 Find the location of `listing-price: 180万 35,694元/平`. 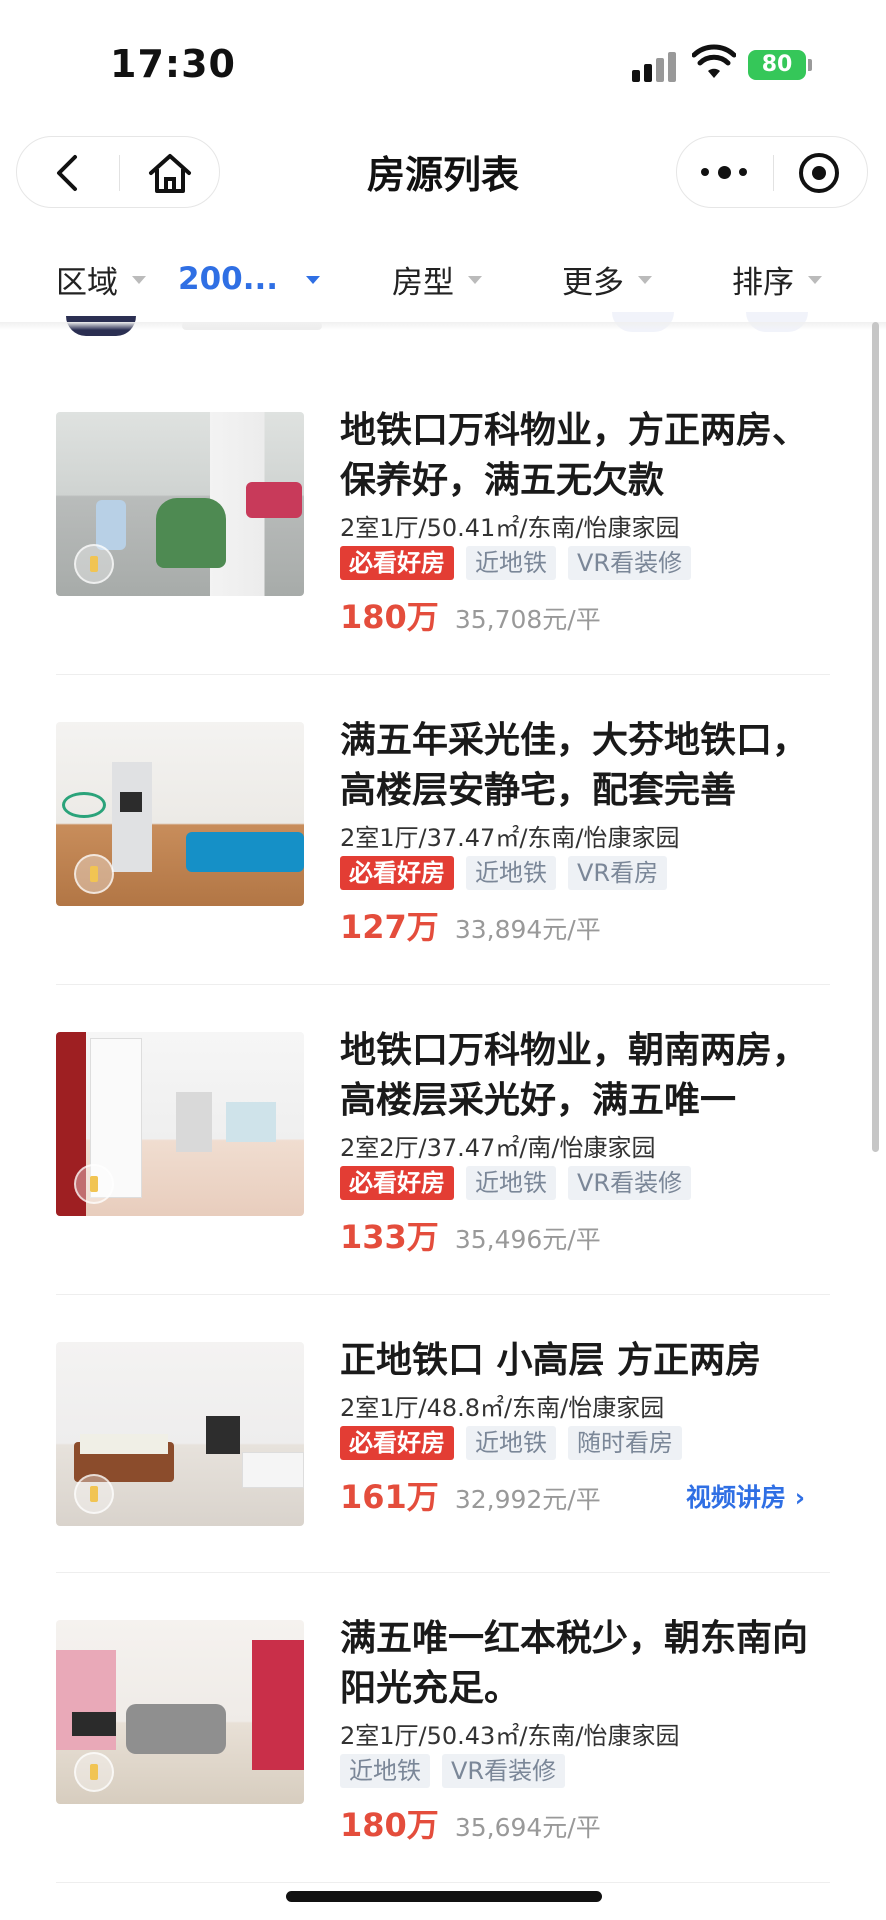

listing-price: 180万 35,694元/平 is located at coordinates (470, 1823).